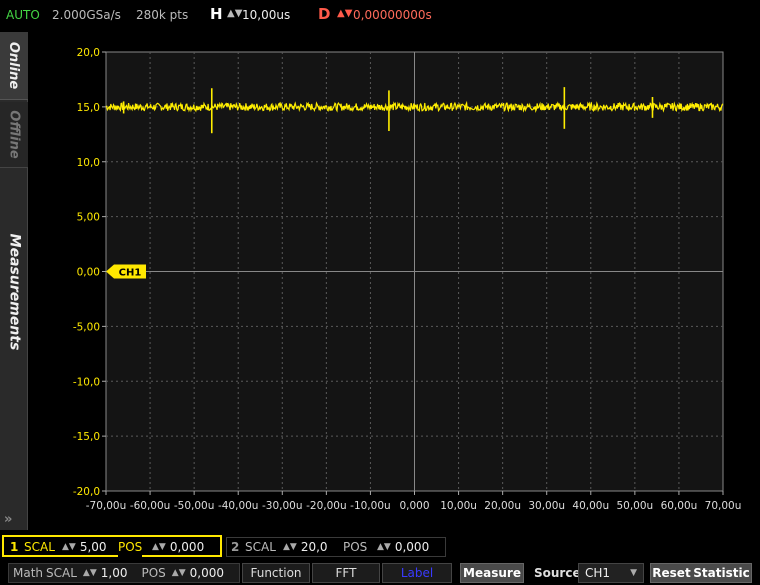 This screenshot has width=760, height=585. I want to click on tab-online-label: Online, so click(14, 65).